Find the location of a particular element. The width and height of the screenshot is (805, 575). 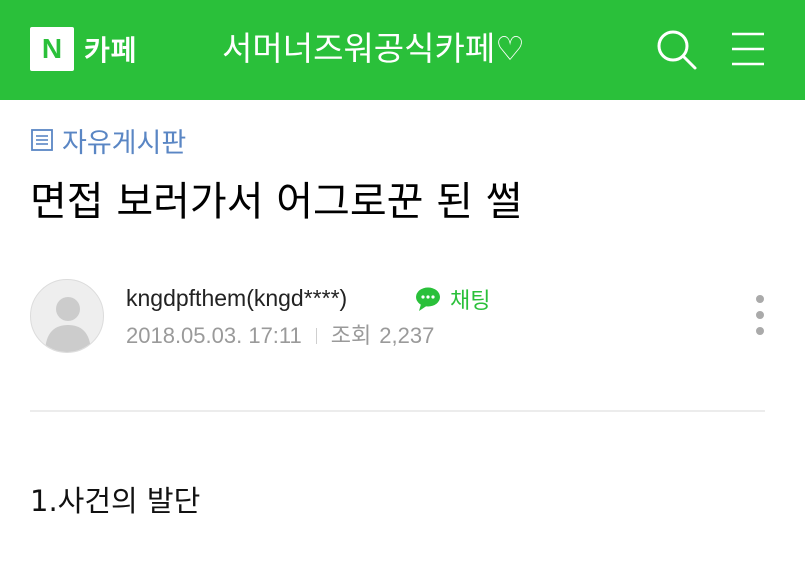

meta-divider is located at coordinates (316, 336).